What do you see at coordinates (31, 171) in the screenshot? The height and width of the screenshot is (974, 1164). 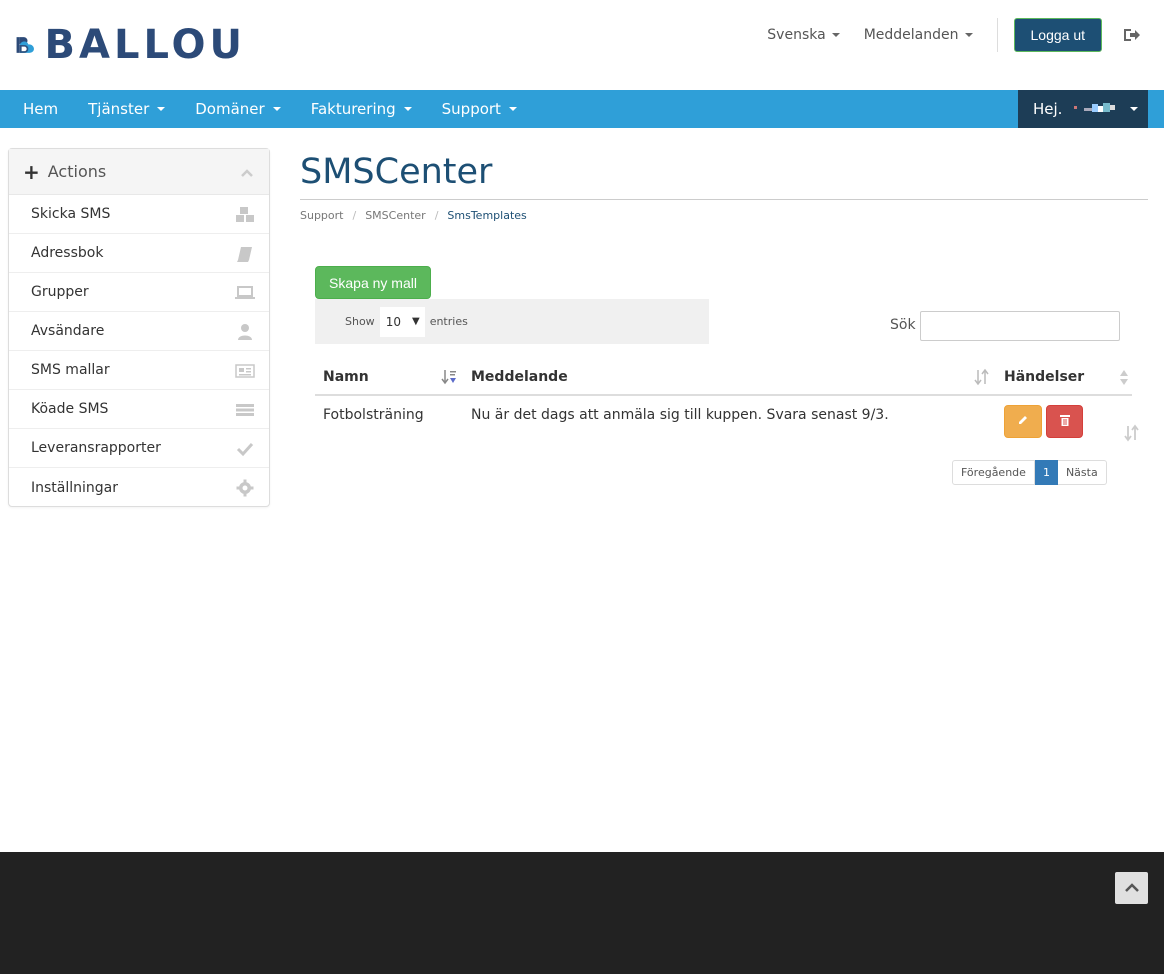 I see `plus-icon: +` at bounding box center [31, 171].